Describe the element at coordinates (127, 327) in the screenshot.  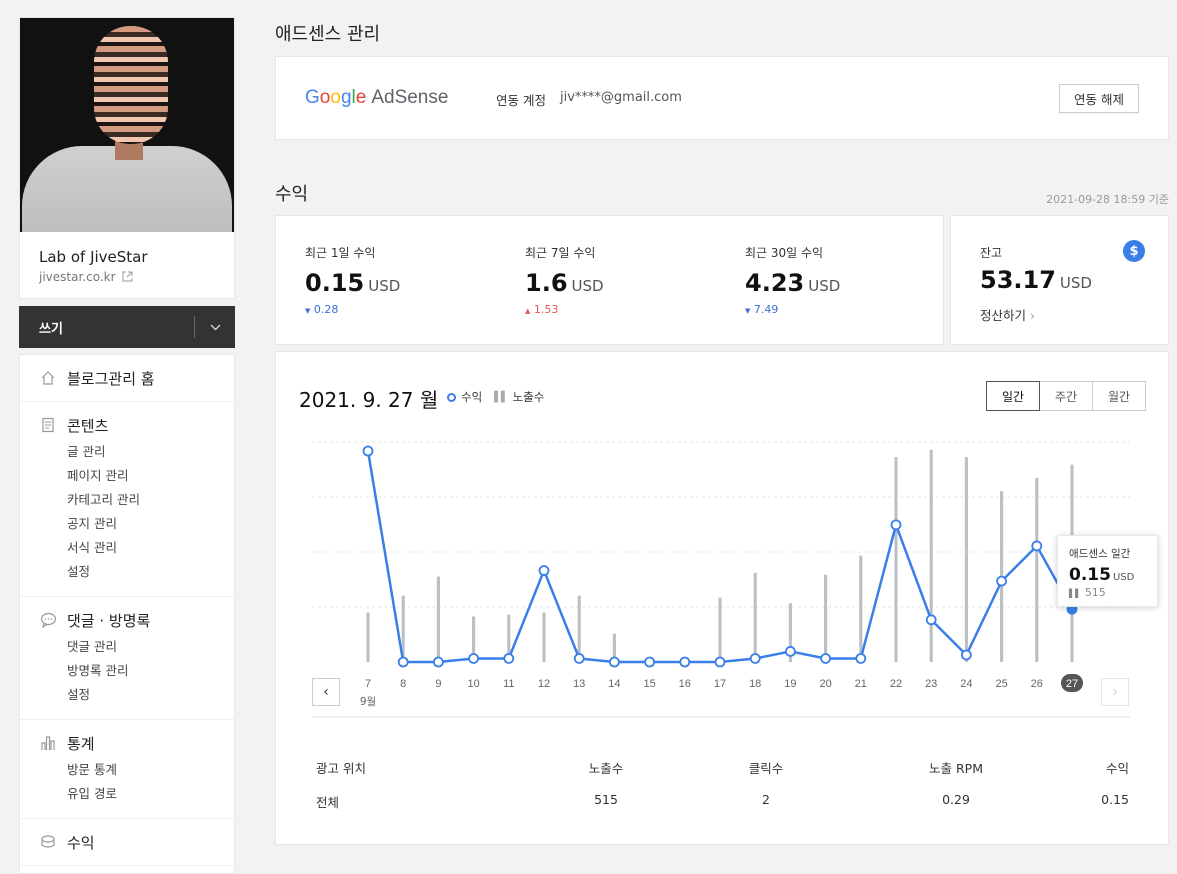
I see `write-button: 쓰기` at that location.